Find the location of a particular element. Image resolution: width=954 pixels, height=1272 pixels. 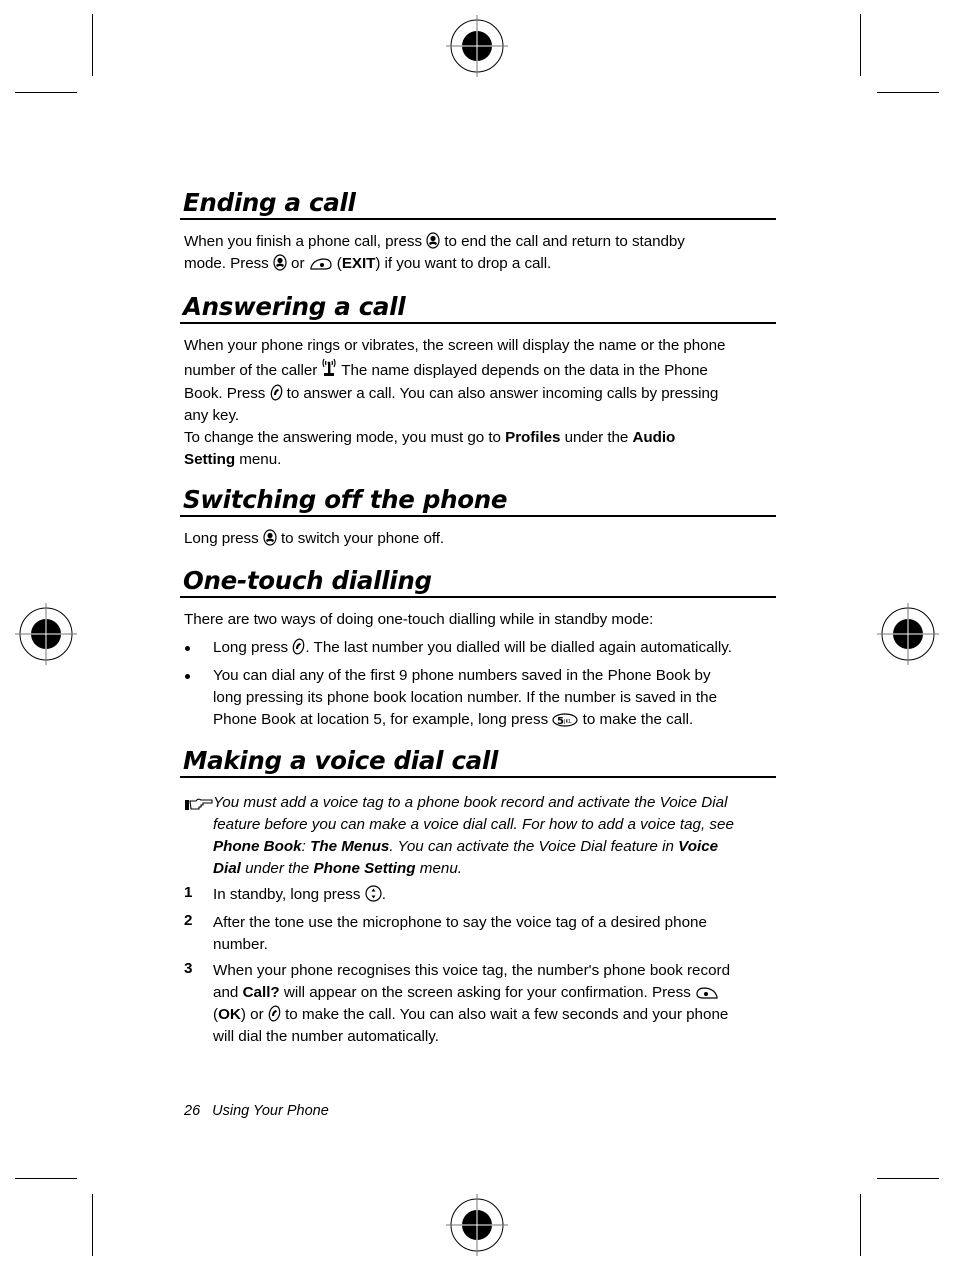

section-heading-switching-off: Switching off the phone is located at coordinates (478, 501).